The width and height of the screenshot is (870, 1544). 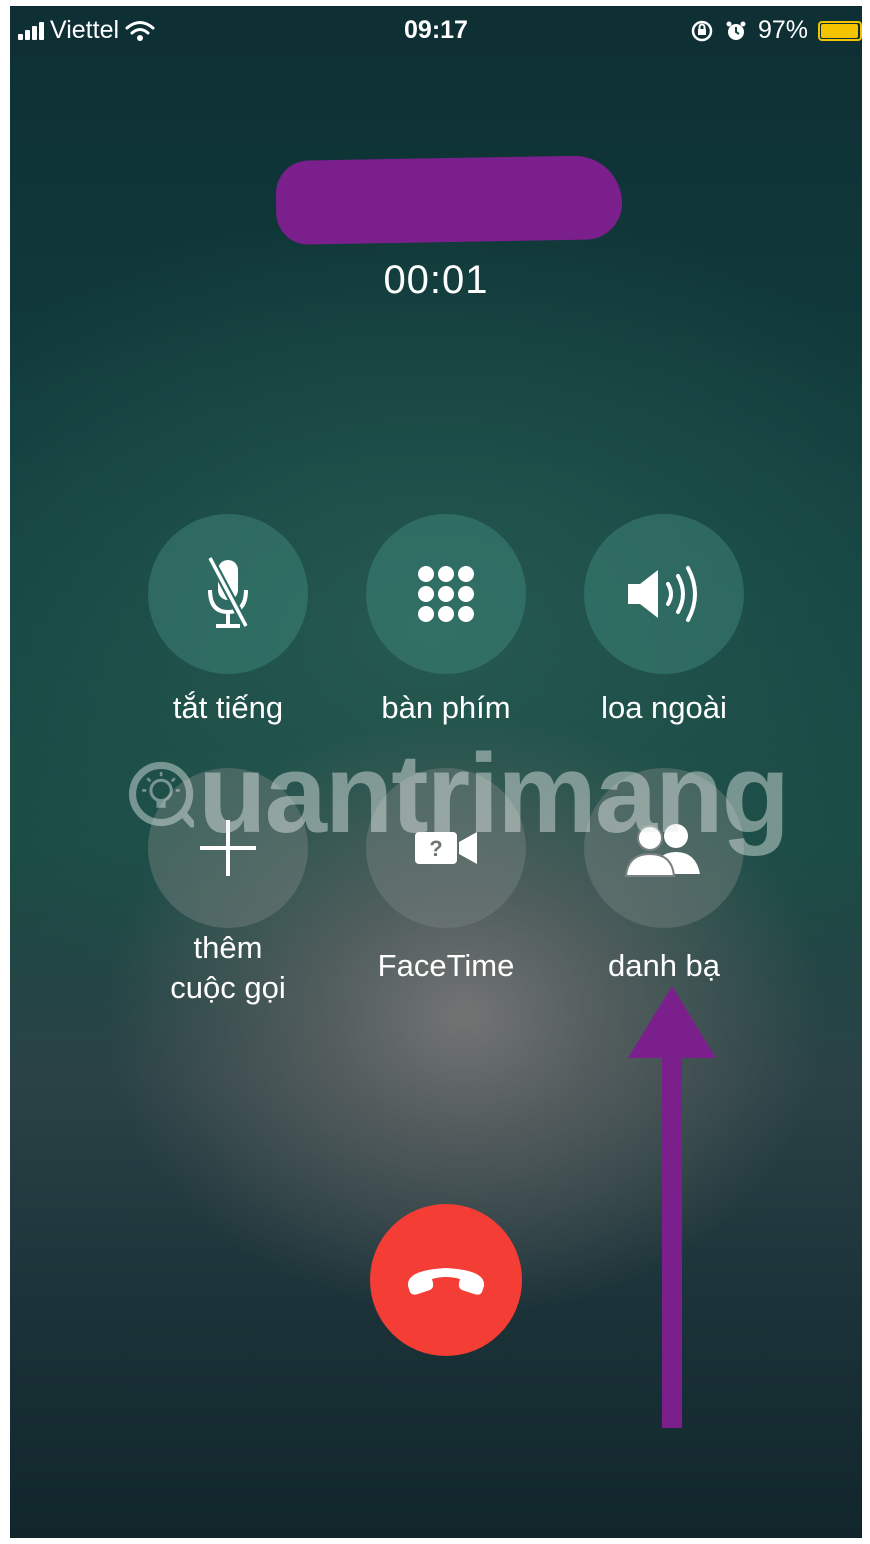 I want to click on facetime-label: FaceTime, so click(x=446, y=965).